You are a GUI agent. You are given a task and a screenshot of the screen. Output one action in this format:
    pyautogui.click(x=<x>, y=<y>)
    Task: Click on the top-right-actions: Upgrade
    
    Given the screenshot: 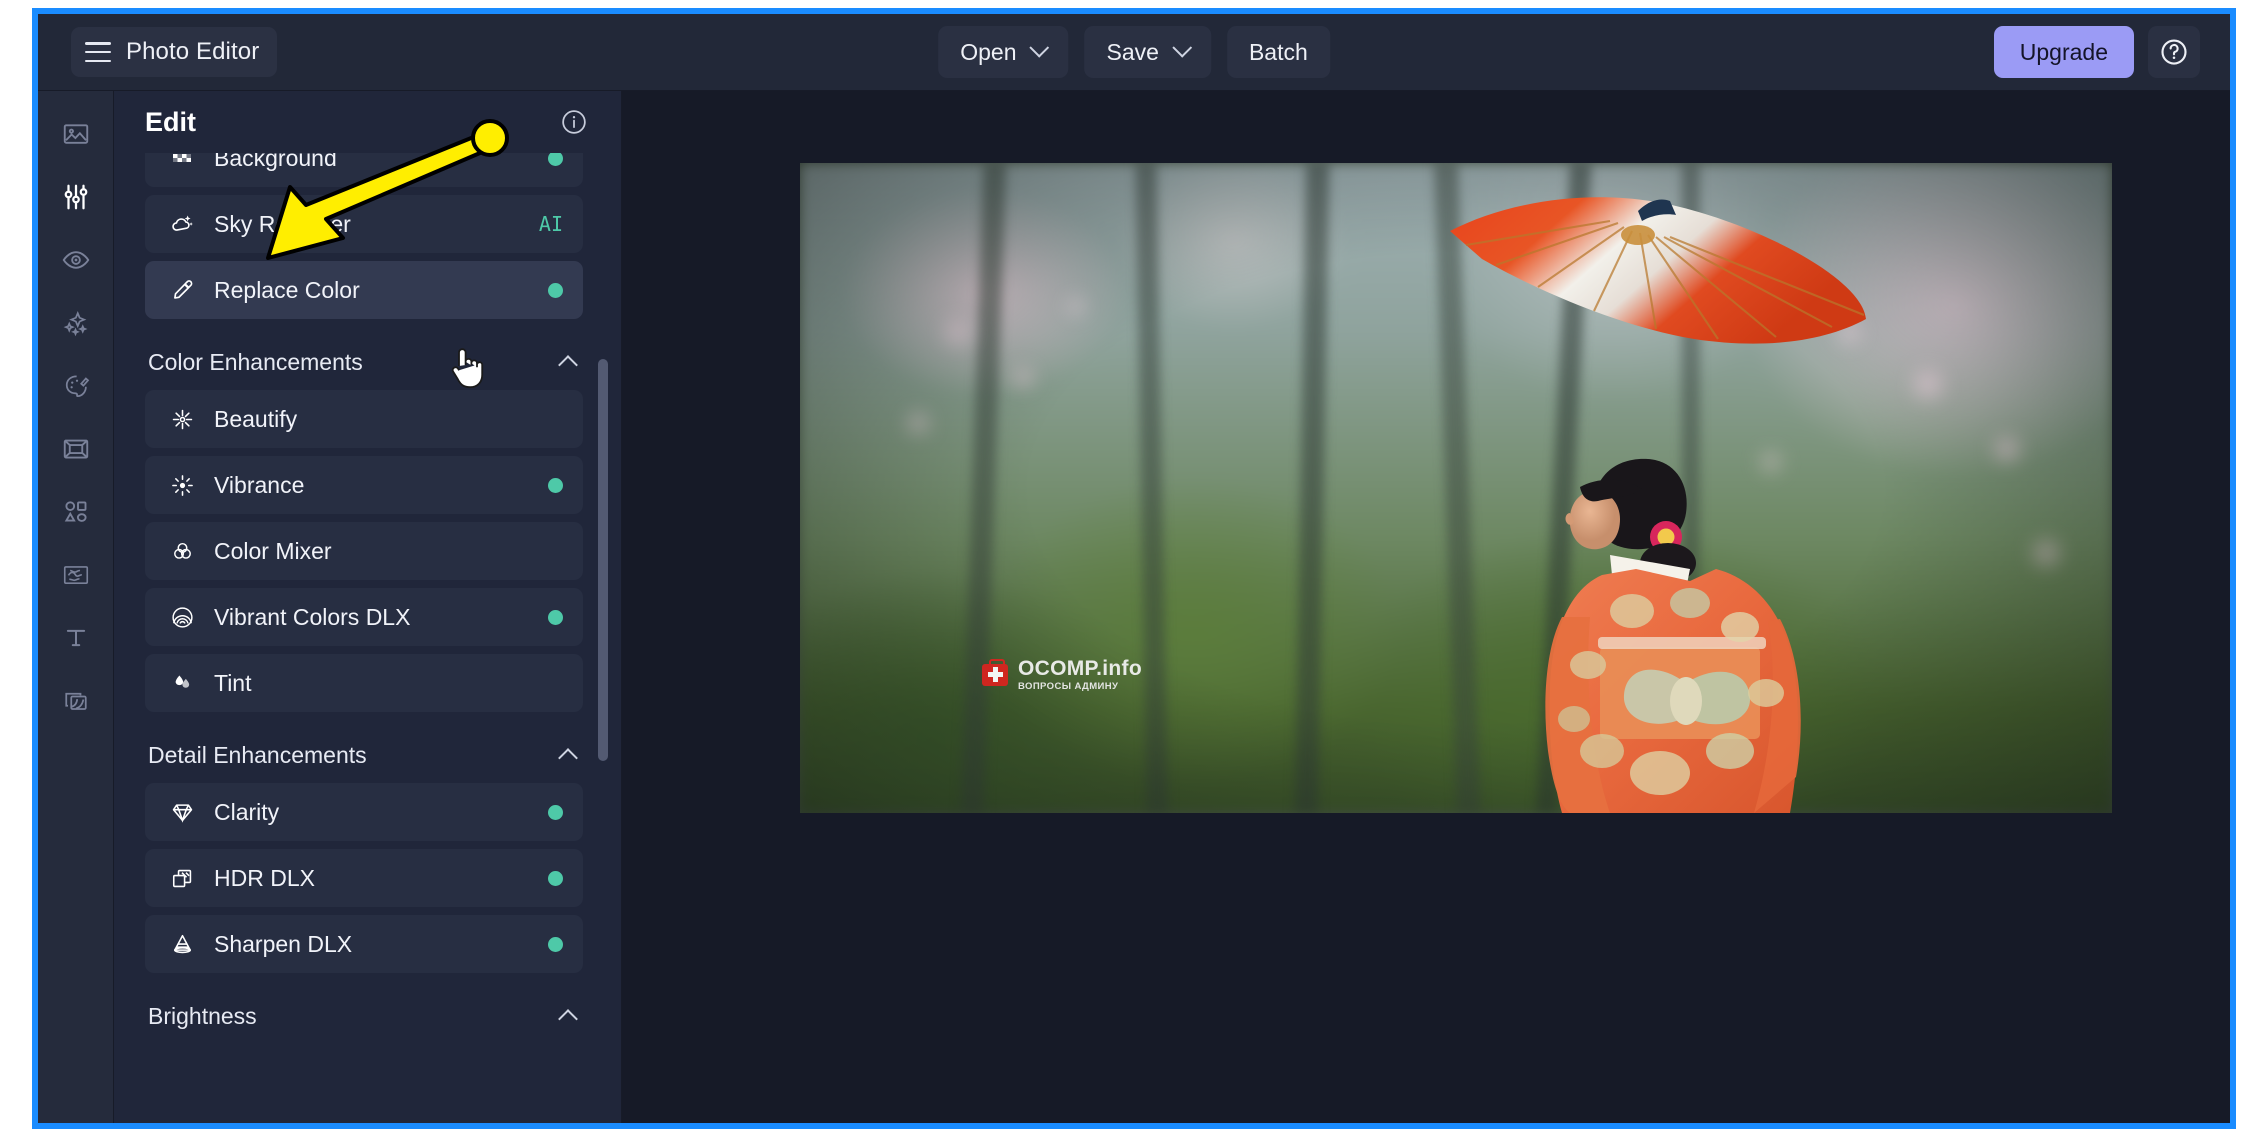 What is the action you would take?
    pyautogui.click(x=2096, y=52)
    